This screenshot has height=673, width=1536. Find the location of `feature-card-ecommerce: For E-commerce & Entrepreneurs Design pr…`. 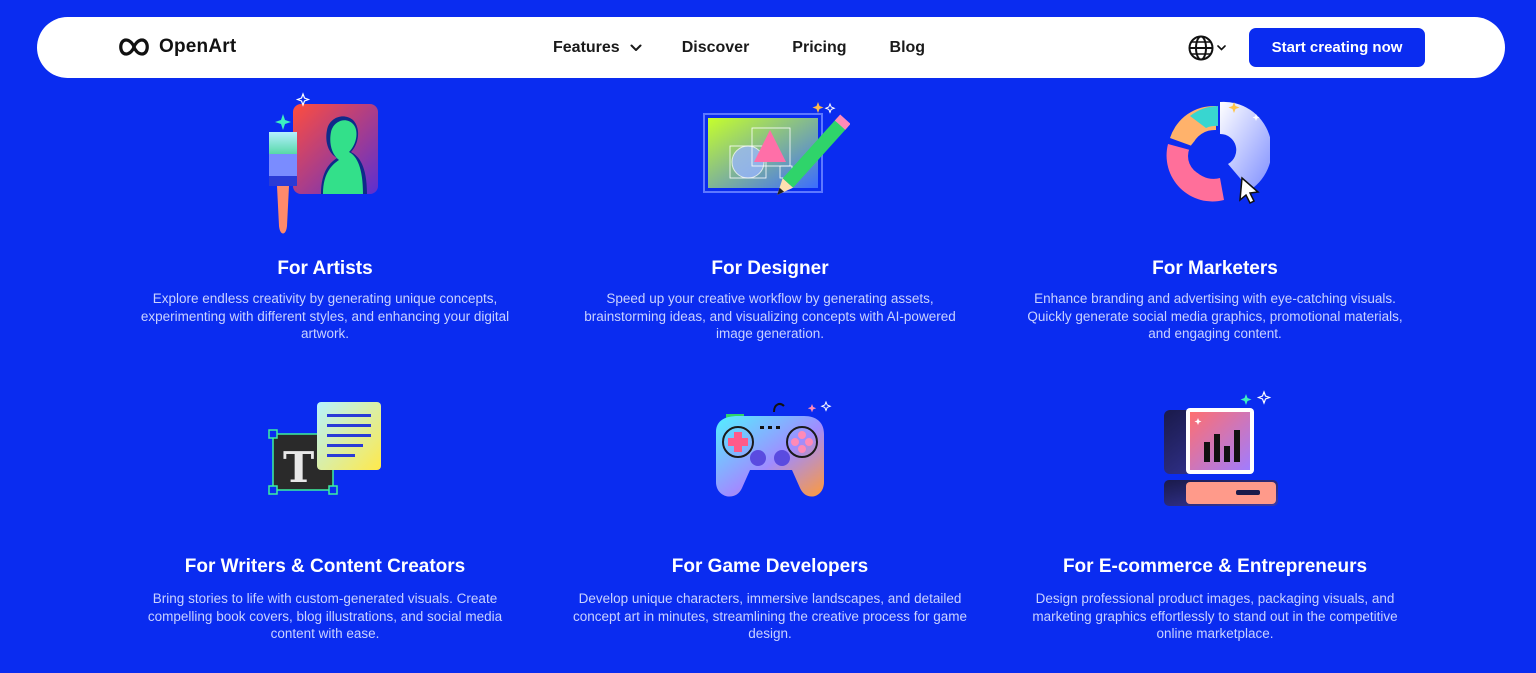

feature-card-ecommerce: For E-commerce & Entrepreneurs Design pr… is located at coordinates (1215, 520).